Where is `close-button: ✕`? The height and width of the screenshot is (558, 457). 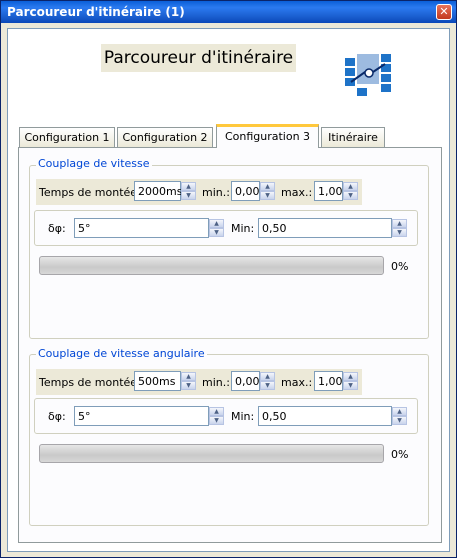
close-button: ✕ is located at coordinates (444, 12).